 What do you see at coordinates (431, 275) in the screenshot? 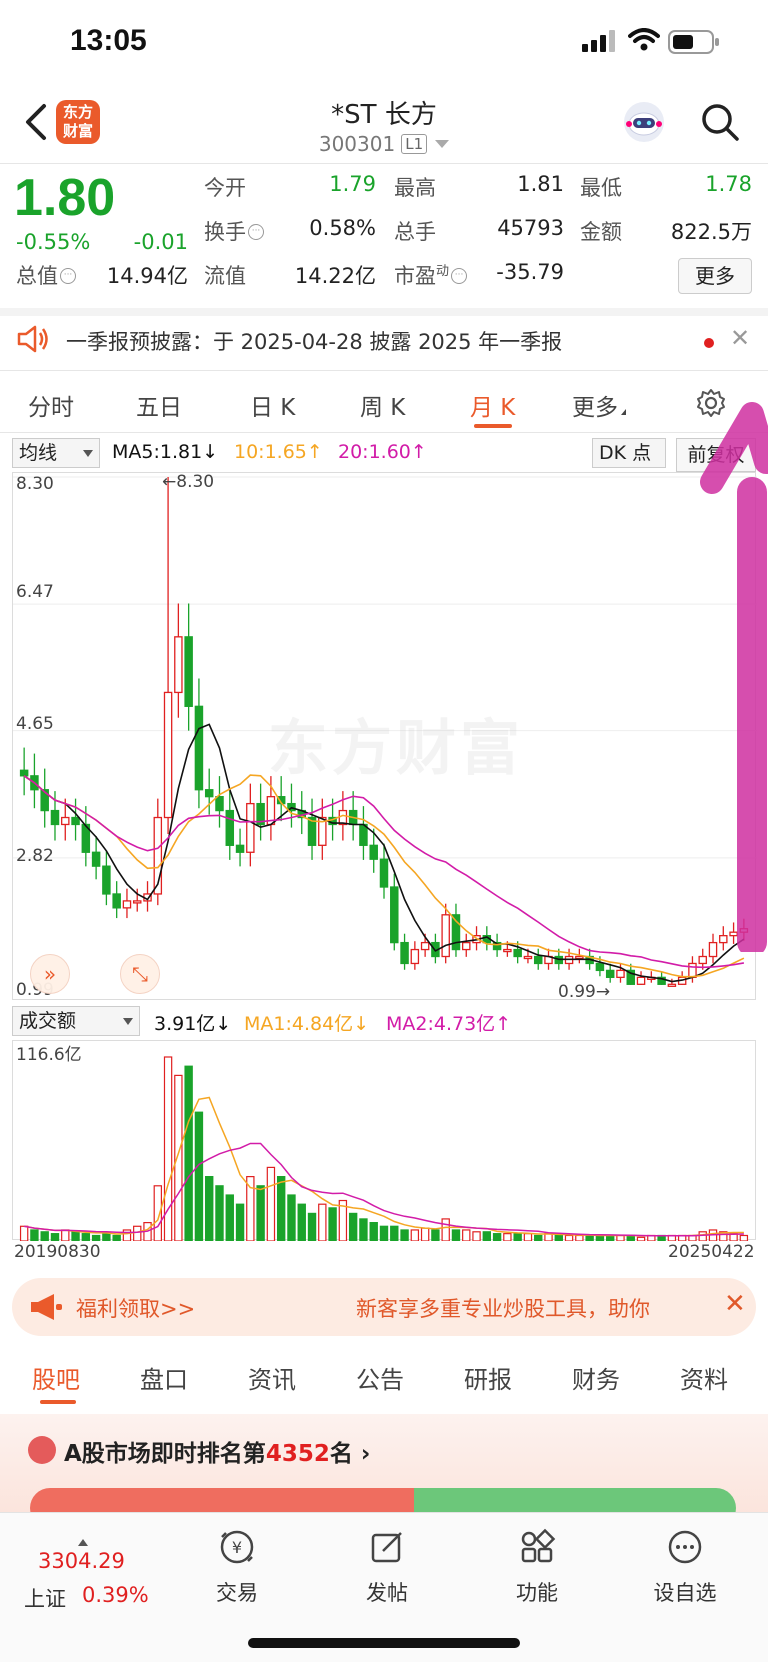
I see `pe-label: 市盈动 ···` at bounding box center [431, 275].